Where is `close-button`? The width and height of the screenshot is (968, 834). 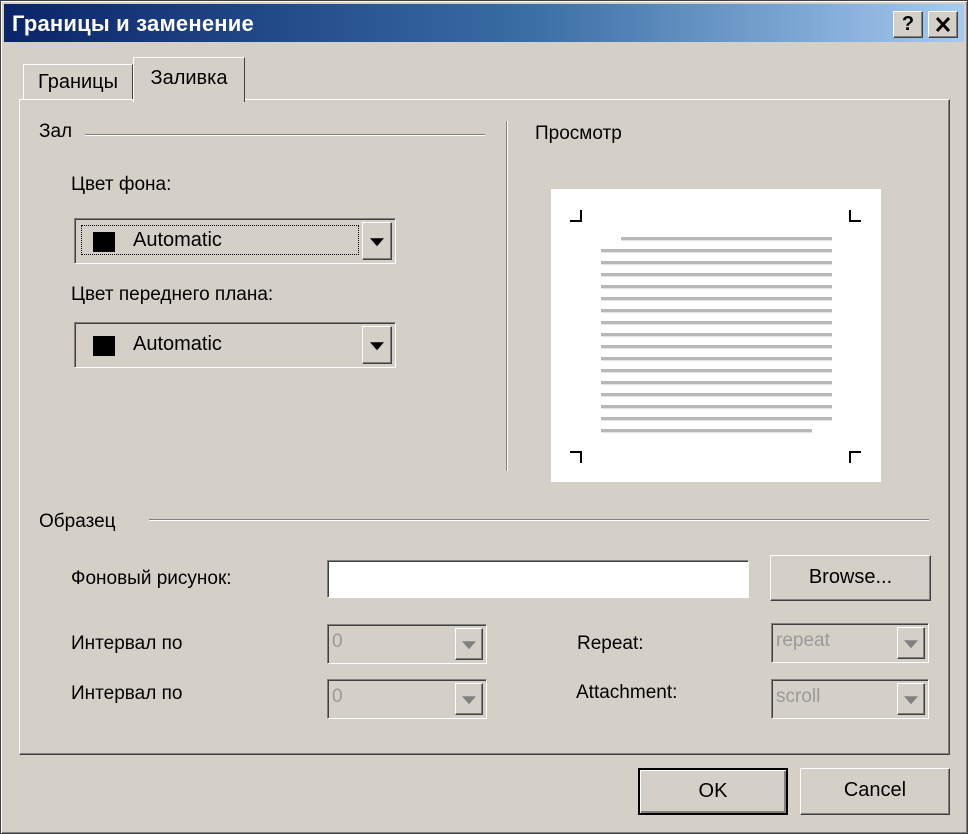 close-button is located at coordinates (943, 24).